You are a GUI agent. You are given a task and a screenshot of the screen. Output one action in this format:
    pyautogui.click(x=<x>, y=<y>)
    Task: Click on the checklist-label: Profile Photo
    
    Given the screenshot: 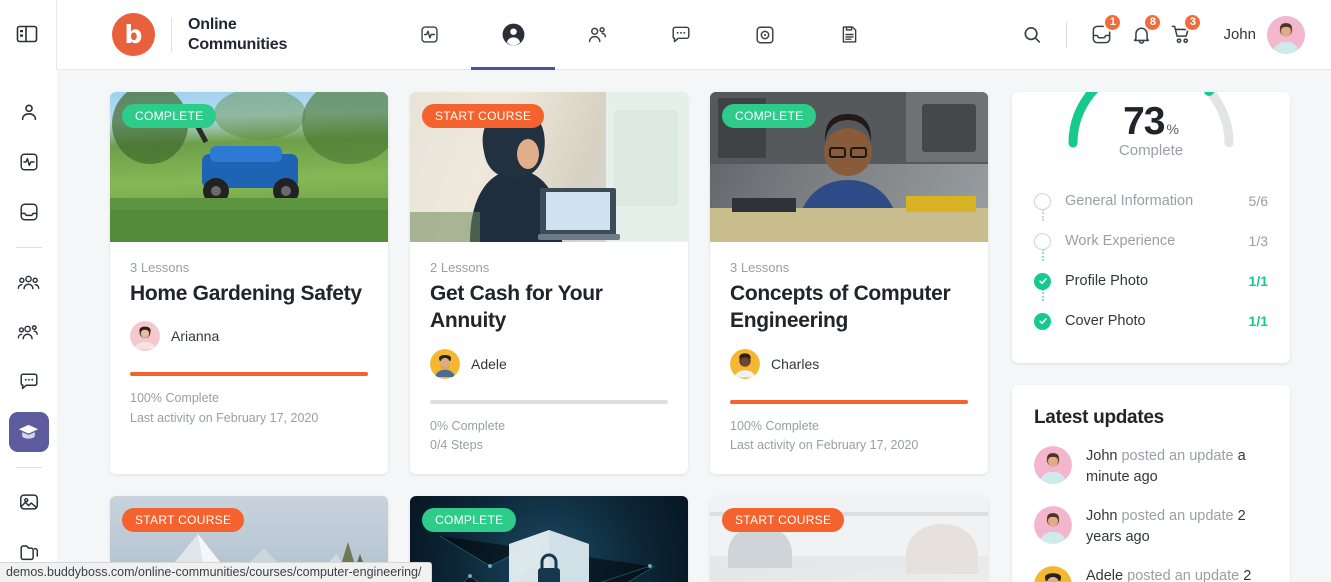 What is the action you would take?
    pyautogui.click(x=1107, y=281)
    